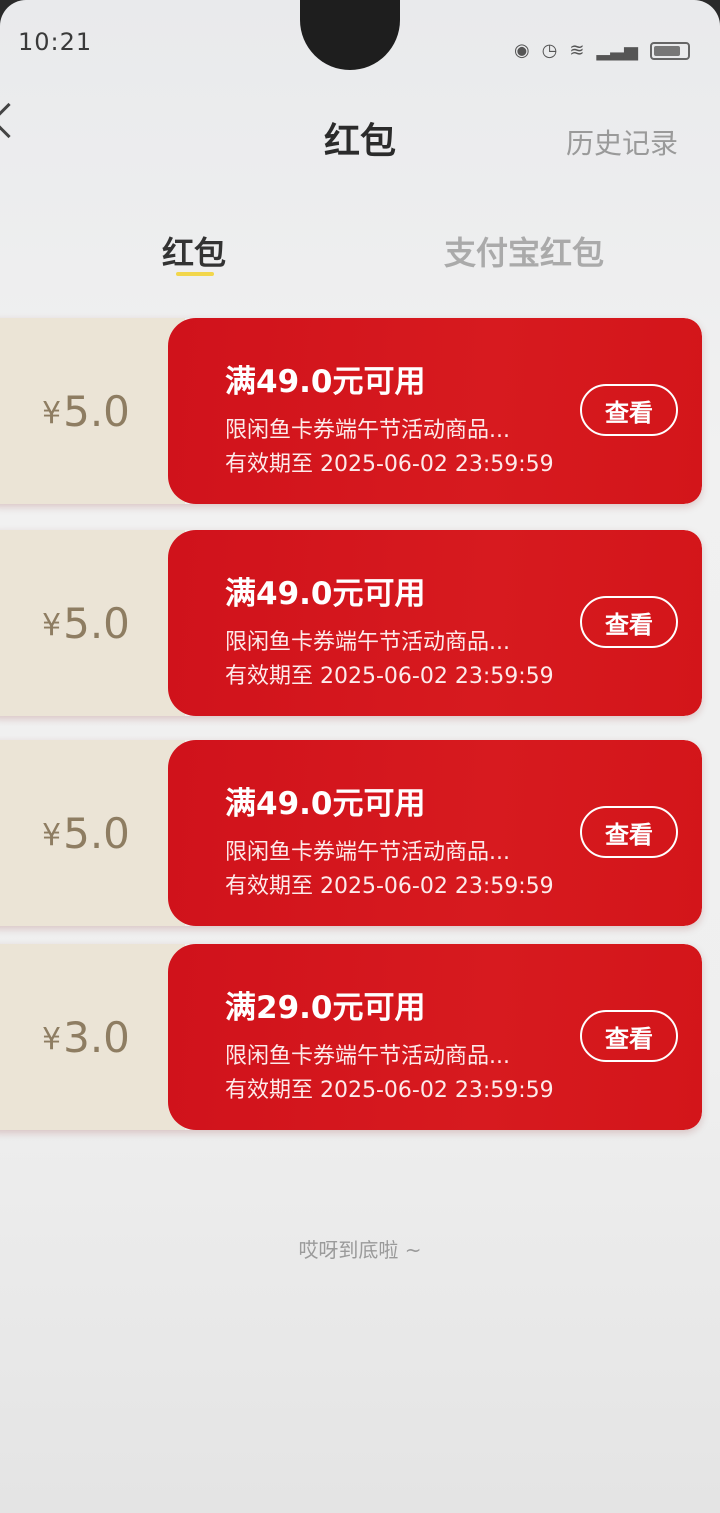  I want to click on coupon-condition: 满29.0元可用, so click(325, 1008).